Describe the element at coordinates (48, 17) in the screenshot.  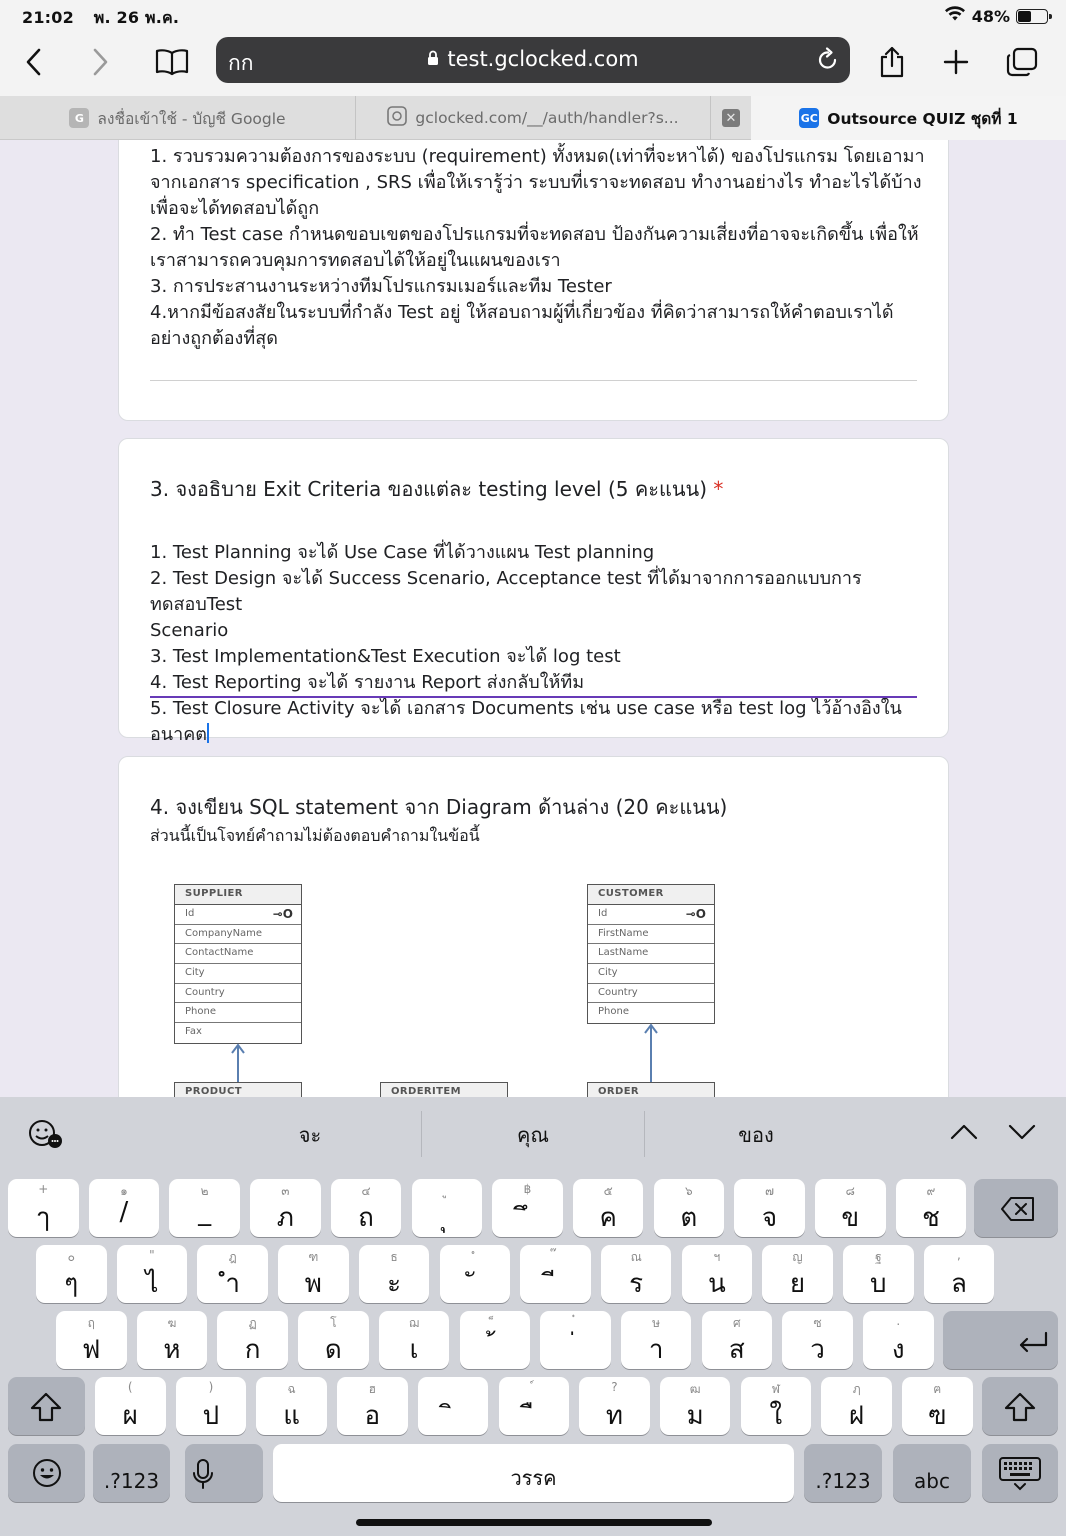
I see `status-time: 21:02` at that location.